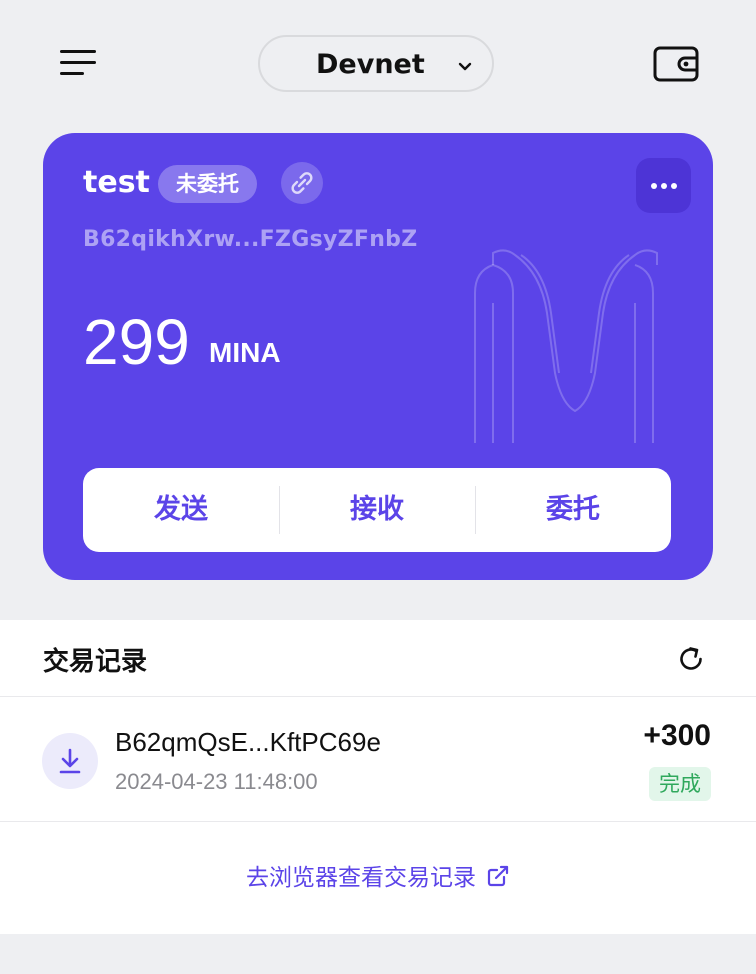  I want to click on divider, so click(378, 821).